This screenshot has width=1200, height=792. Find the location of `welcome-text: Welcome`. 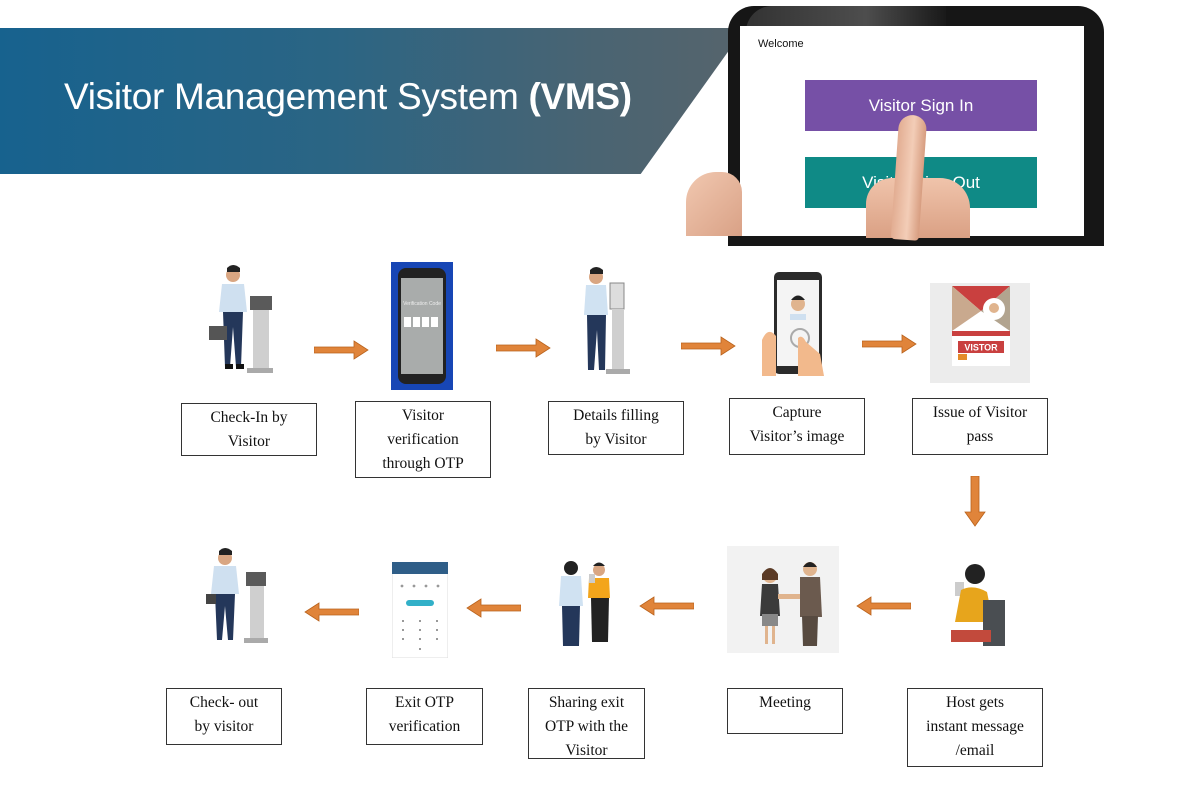

welcome-text: Welcome is located at coordinates (781, 44).